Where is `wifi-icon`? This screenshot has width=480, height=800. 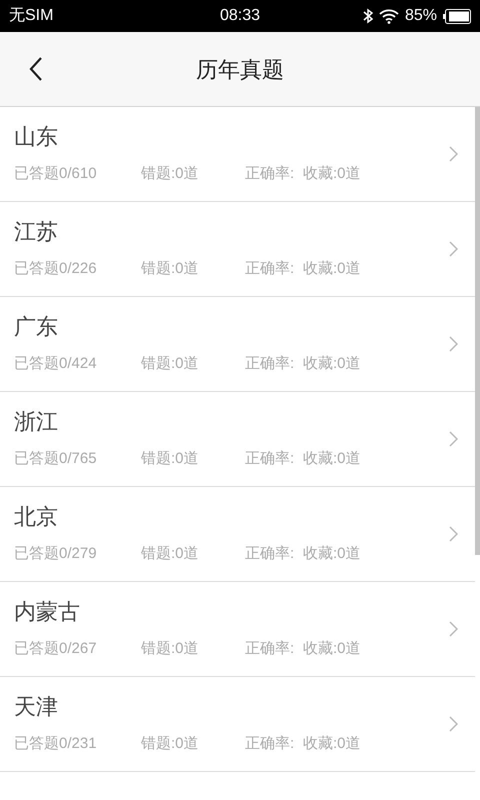
wifi-icon is located at coordinates (388, 16).